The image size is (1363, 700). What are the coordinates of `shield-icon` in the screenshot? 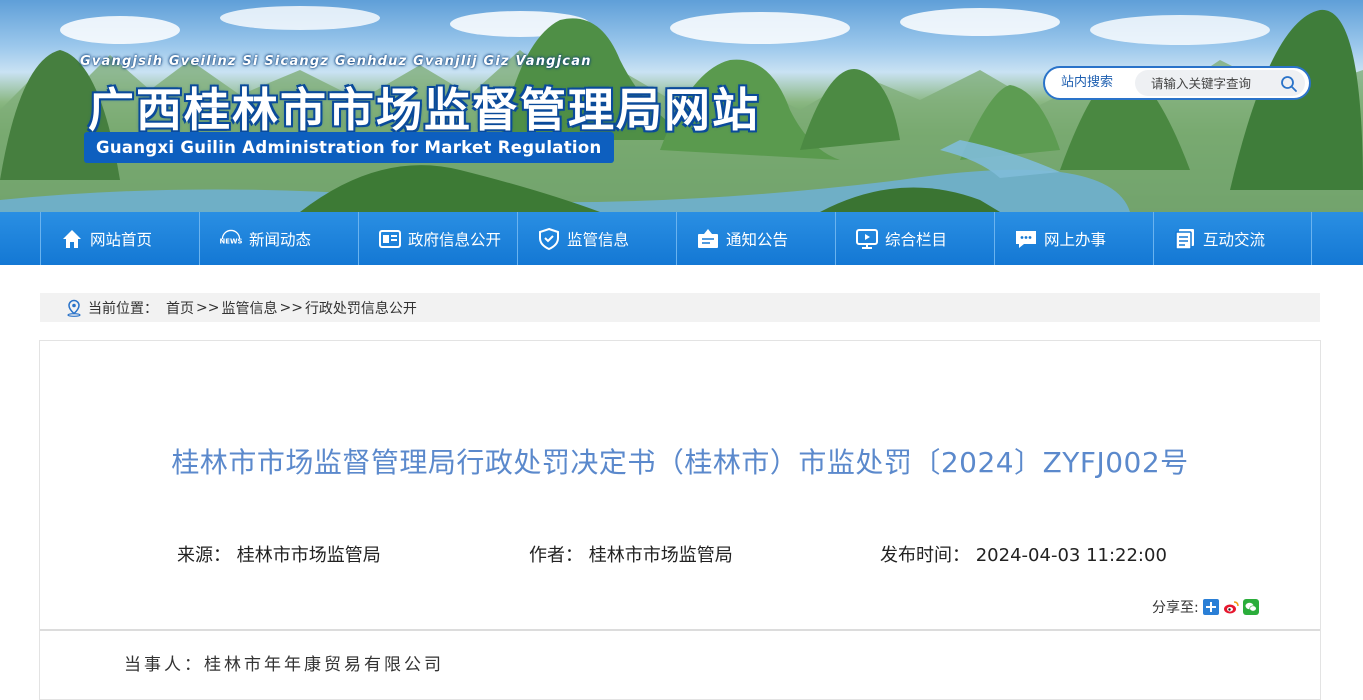 It's located at (549, 239).